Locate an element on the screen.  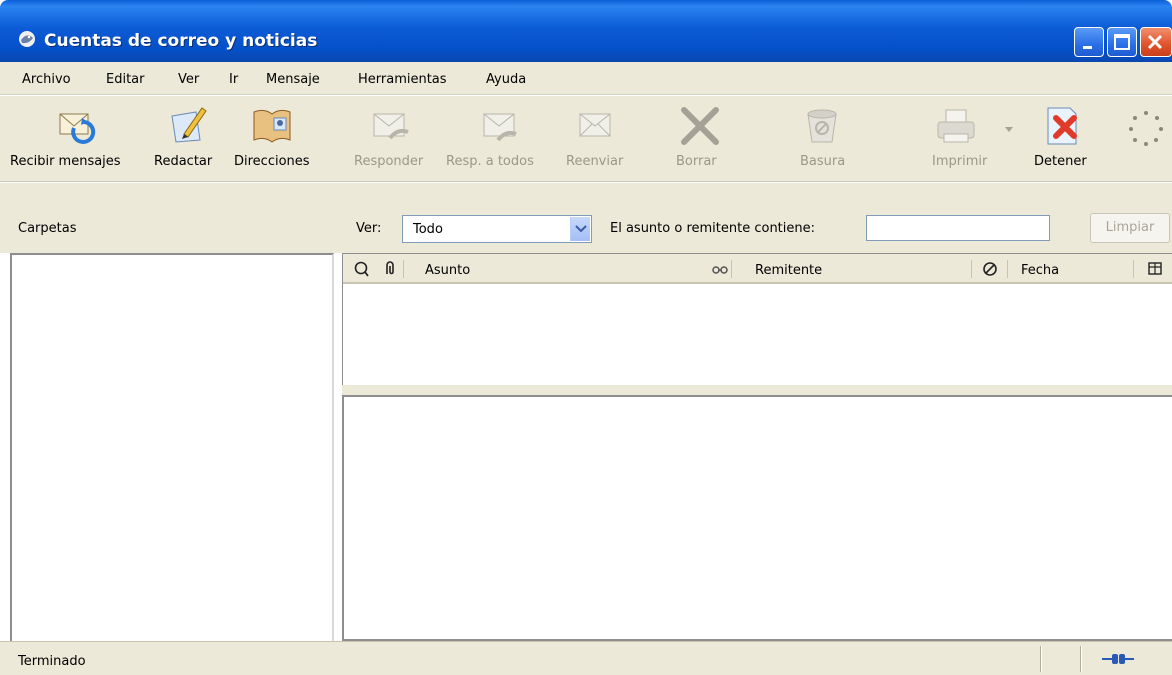
chevron-down-icon is located at coordinates (581, 229).